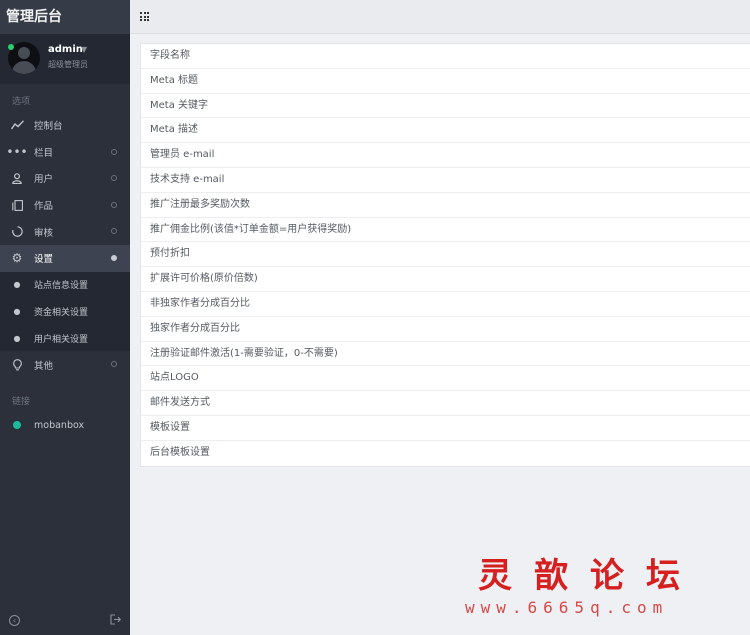  I want to click on settings-row: 字段名称, so click(445, 56).